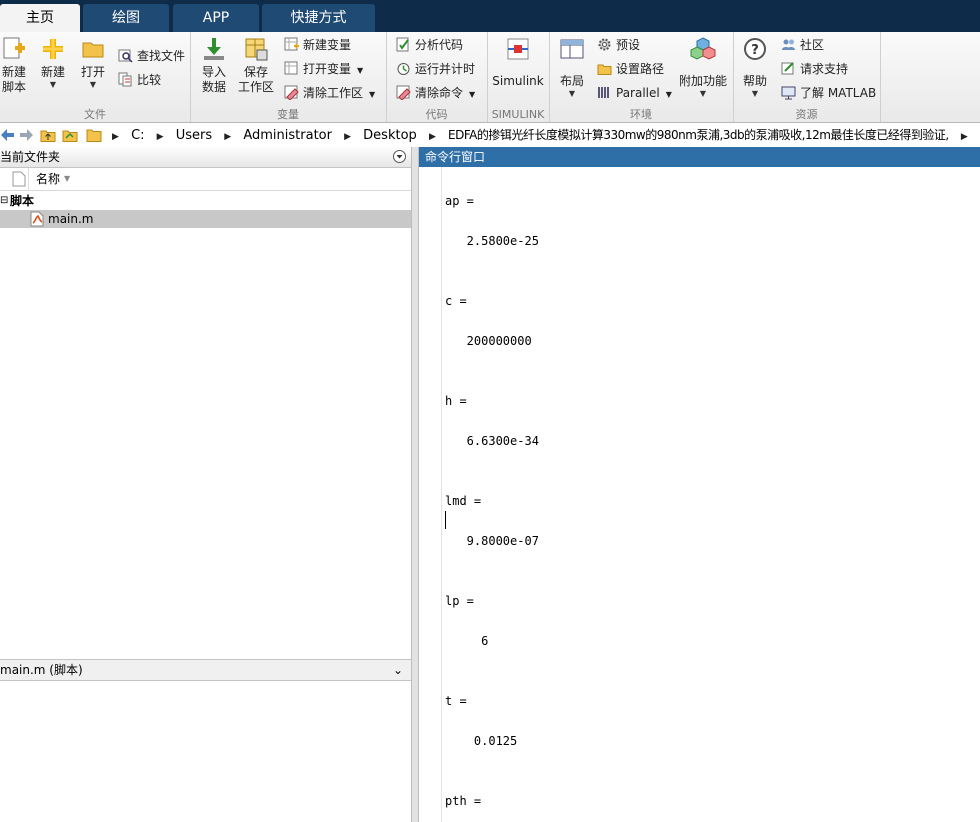 The width and height of the screenshot is (980, 822). What do you see at coordinates (13, 87) in the screenshot?
I see `new-script-label-2: 脚本` at bounding box center [13, 87].